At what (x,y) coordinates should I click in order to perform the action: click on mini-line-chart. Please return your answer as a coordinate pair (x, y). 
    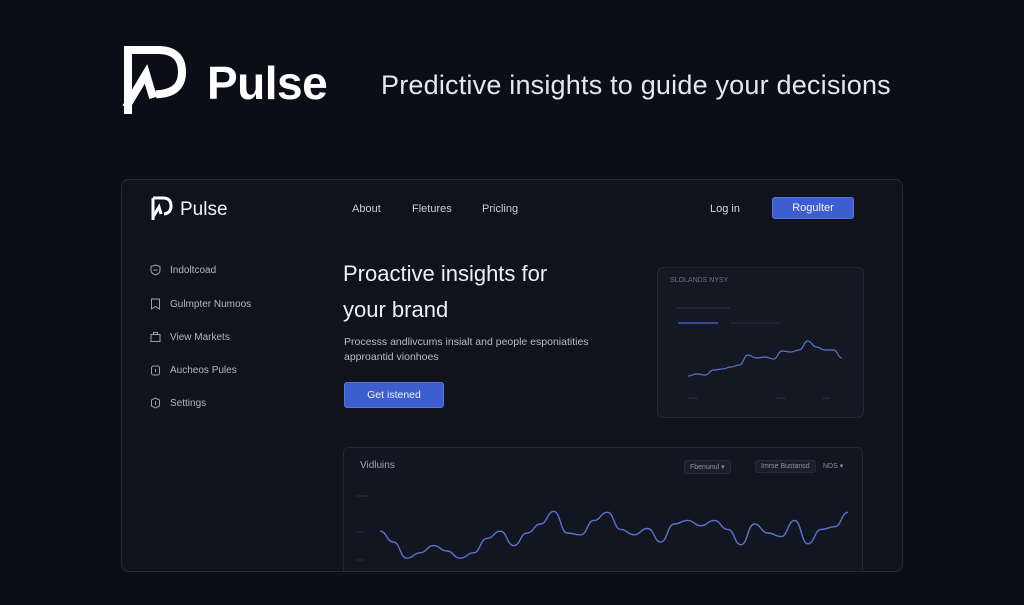
    Looking at the image, I should click on (759, 353).